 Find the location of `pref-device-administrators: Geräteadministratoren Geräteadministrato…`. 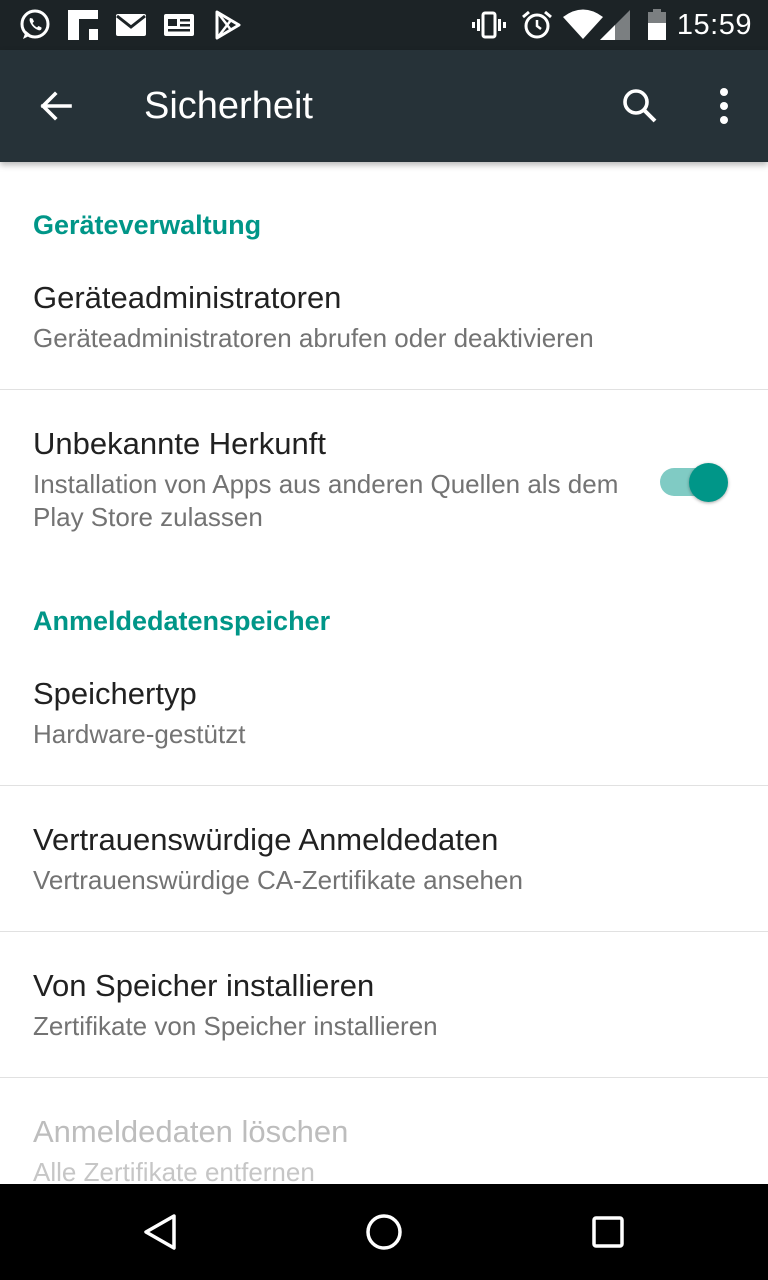

pref-device-administrators: Geräteadministratoren Geräteadministrato… is located at coordinates (384, 325).